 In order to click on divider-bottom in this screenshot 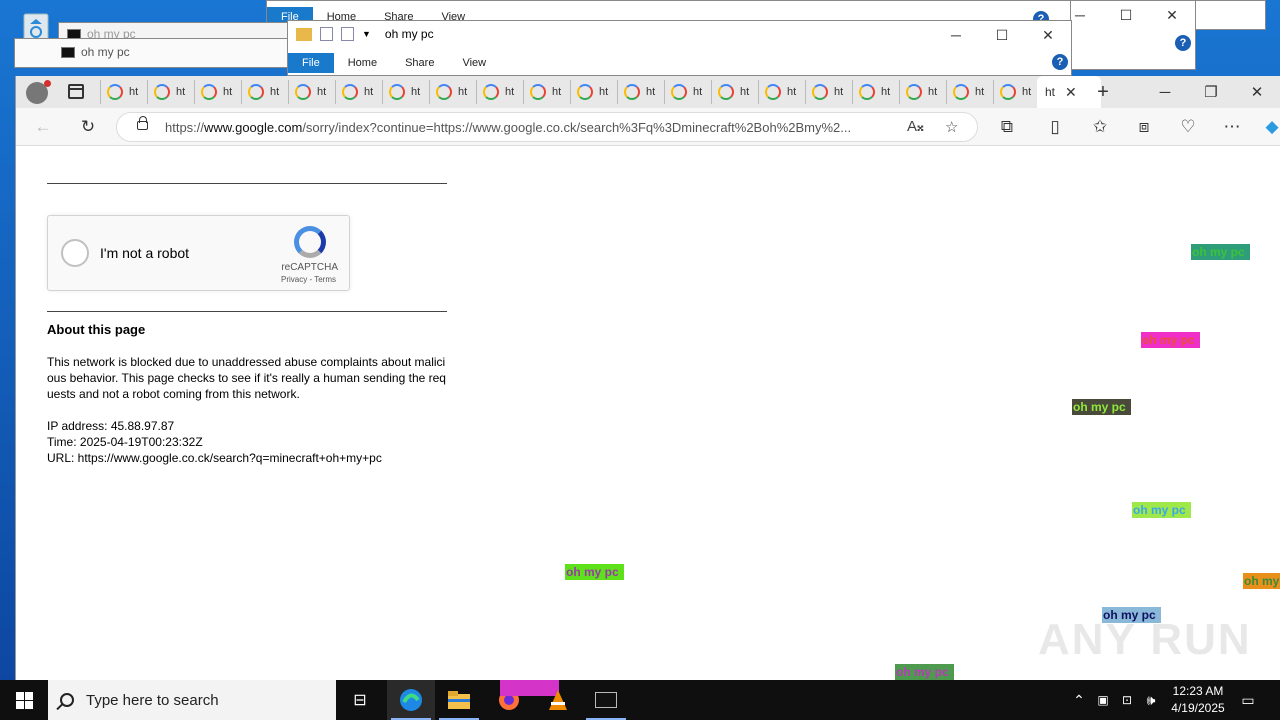, I will do `click(247, 311)`.